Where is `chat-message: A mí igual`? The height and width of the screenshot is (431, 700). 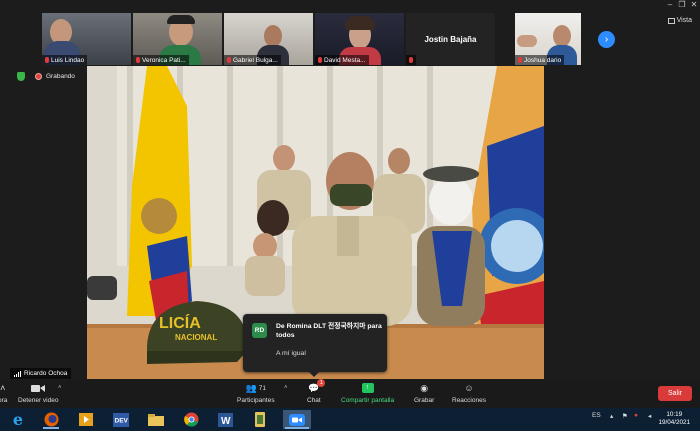
chat-message: A mí igual is located at coordinates (291, 353).